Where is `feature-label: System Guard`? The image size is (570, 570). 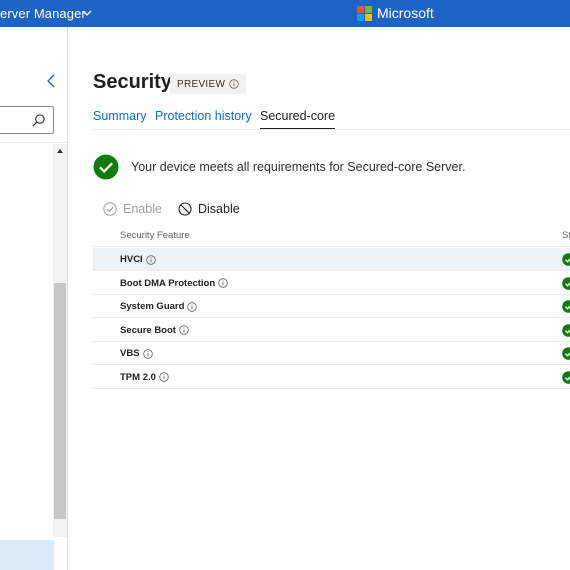 feature-label: System Guard is located at coordinates (152, 306).